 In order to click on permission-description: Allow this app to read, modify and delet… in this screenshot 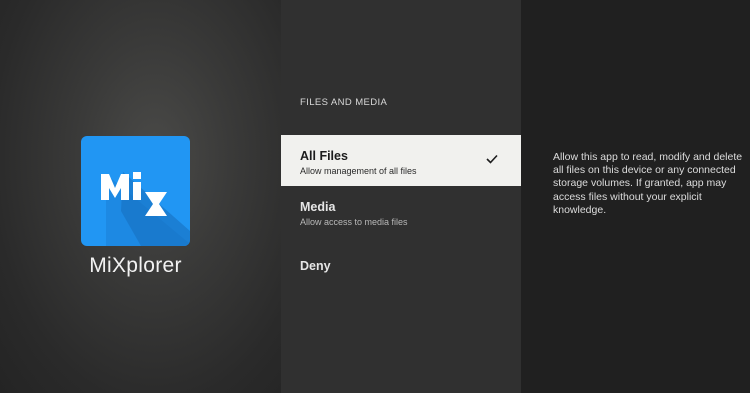, I will do `click(648, 183)`.